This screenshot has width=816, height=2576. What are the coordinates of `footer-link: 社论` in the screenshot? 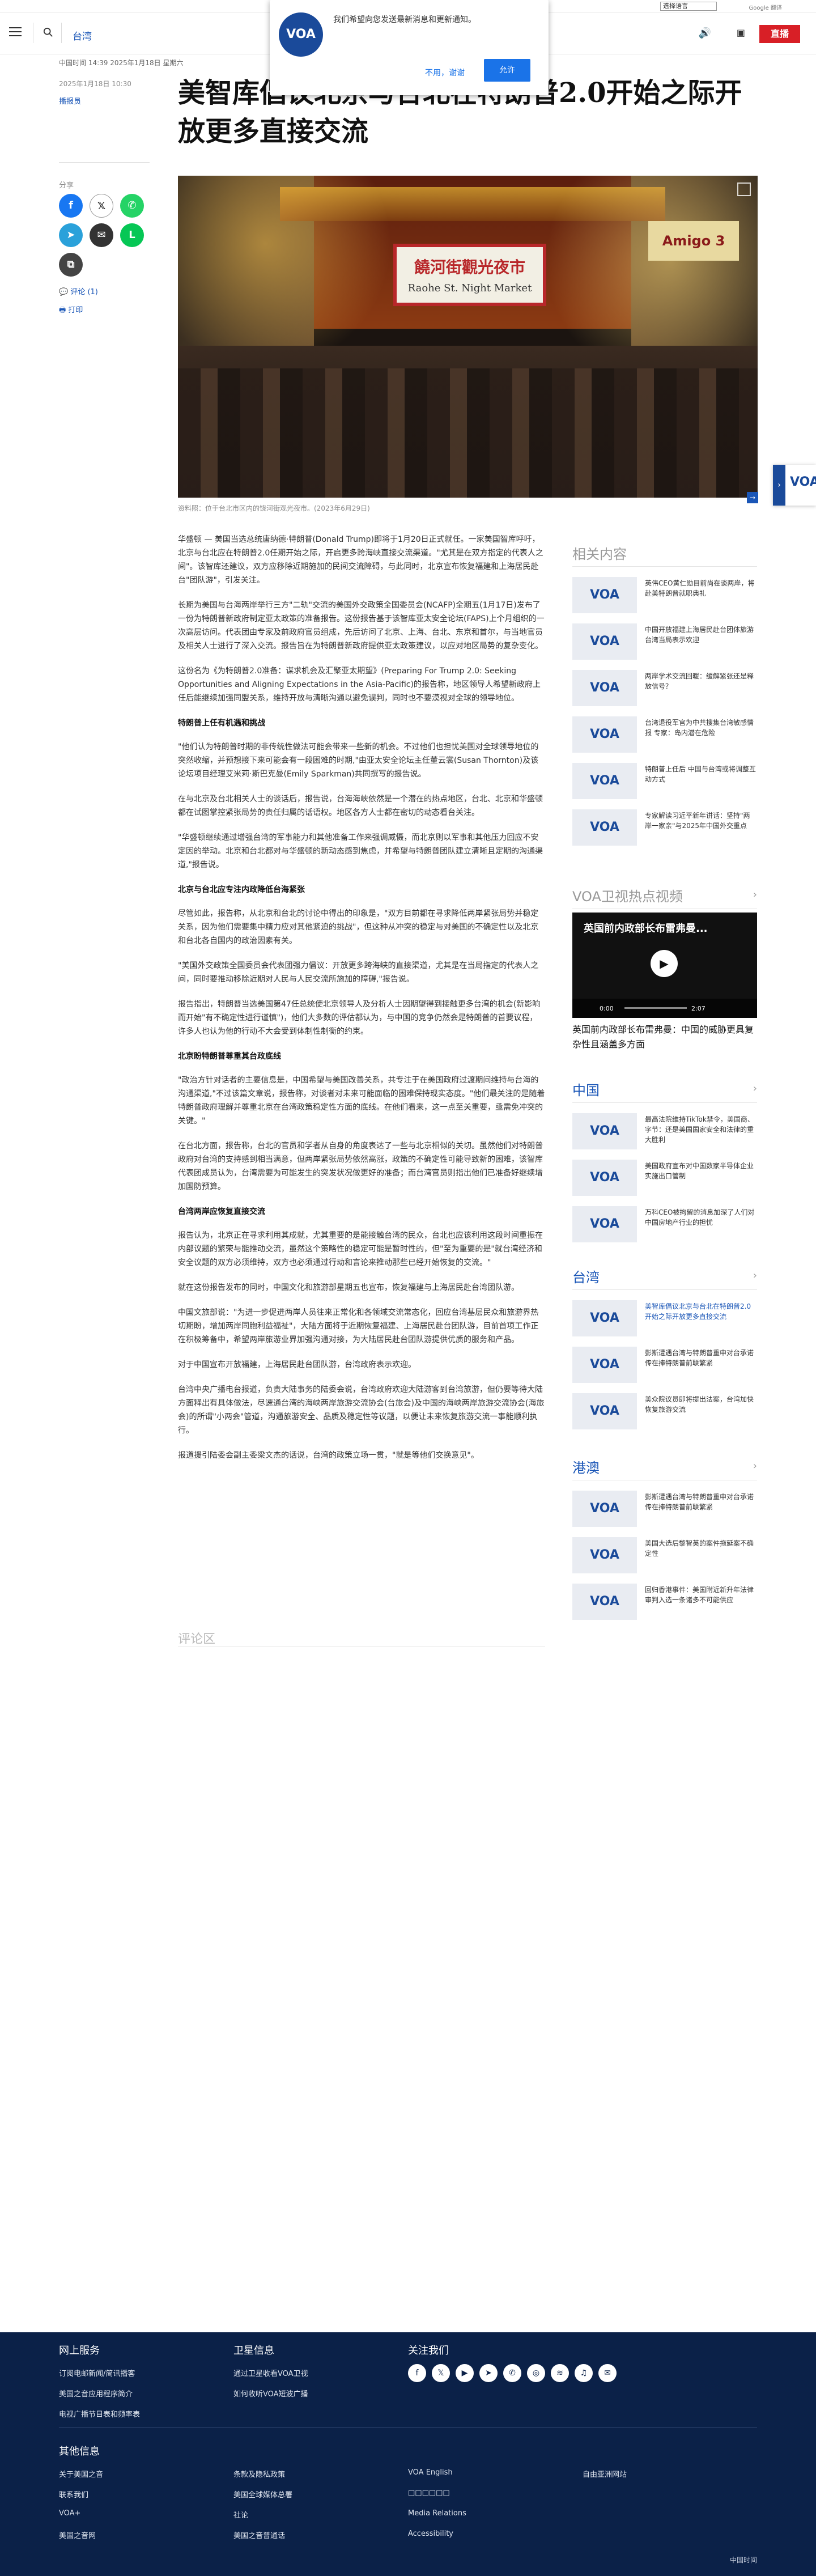 It's located at (240, 2514).